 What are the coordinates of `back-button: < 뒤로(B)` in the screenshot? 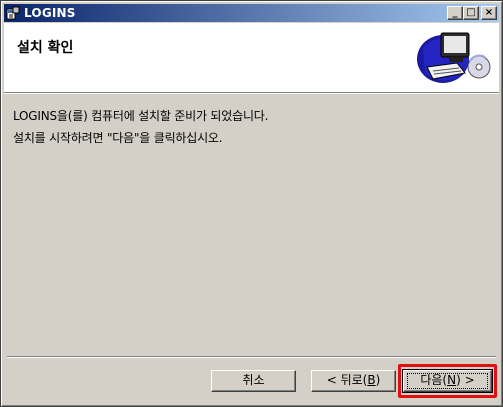 It's located at (353, 381).